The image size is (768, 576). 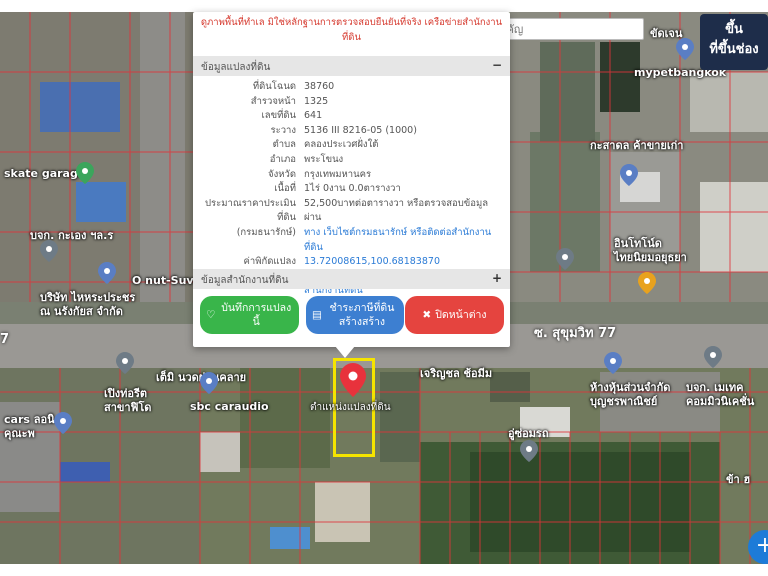 I want to click on info-row: เลขที่ดิน 641, so click(x=351, y=116).